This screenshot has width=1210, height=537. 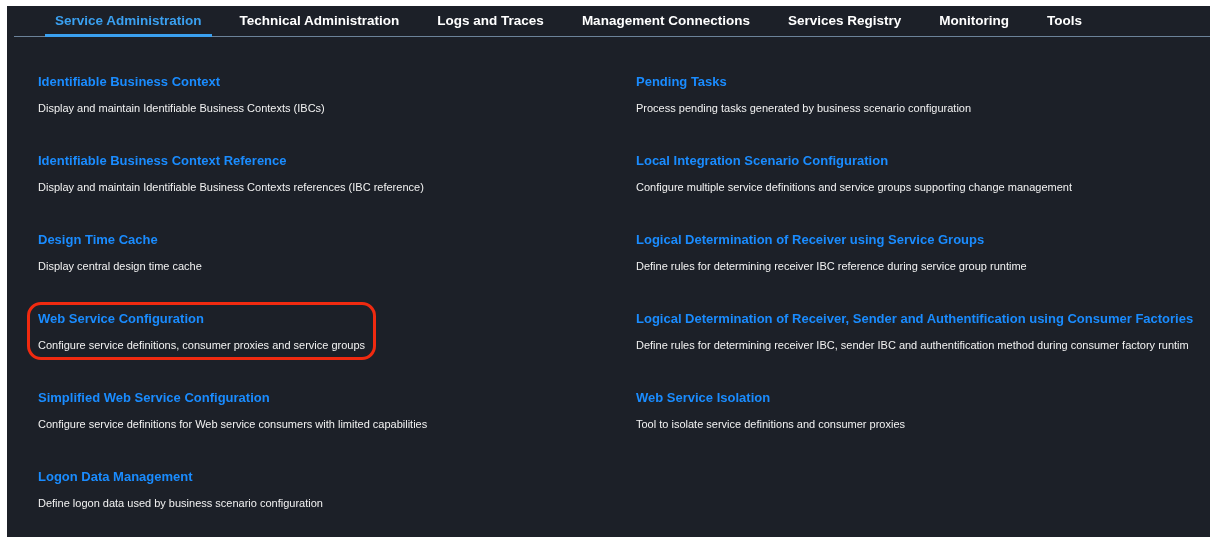 I want to click on service-description: Configure service definitions, consumer proxies and service groups, so click(x=202, y=345).